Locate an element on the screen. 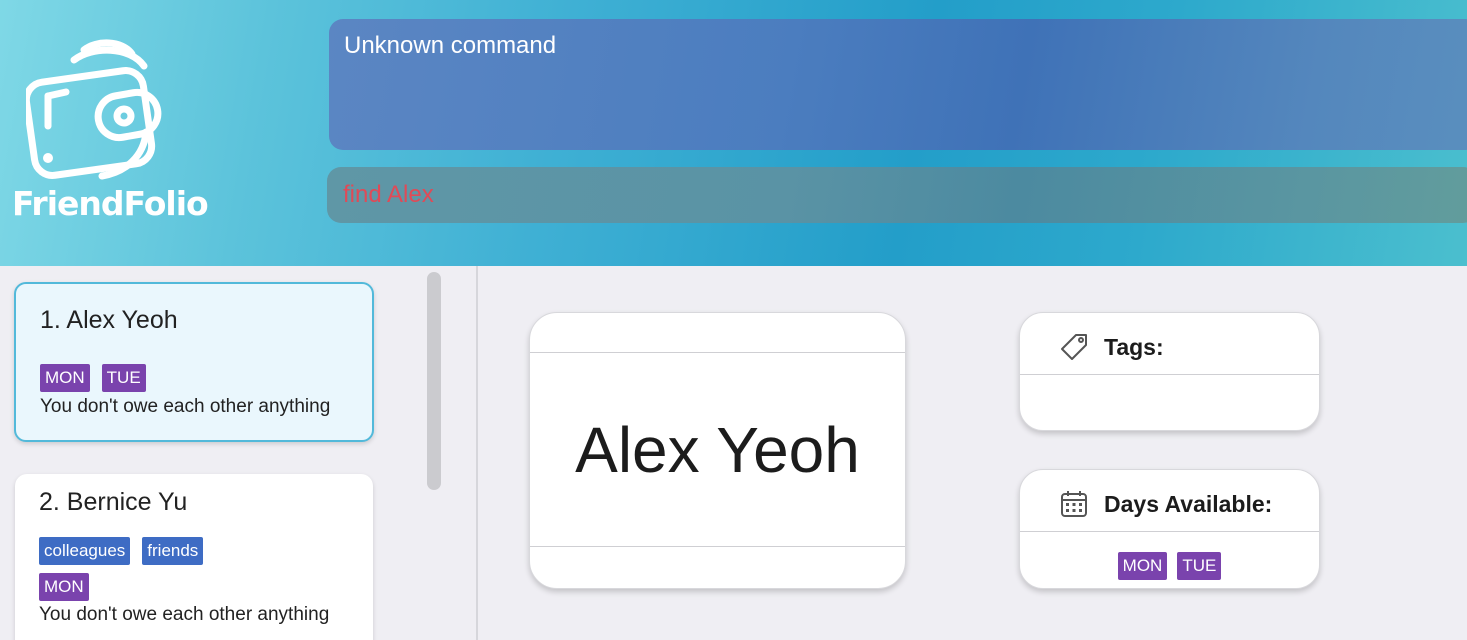 The width and height of the screenshot is (1467, 640). days-available-tags: MON TUE is located at coordinates (1169, 566).